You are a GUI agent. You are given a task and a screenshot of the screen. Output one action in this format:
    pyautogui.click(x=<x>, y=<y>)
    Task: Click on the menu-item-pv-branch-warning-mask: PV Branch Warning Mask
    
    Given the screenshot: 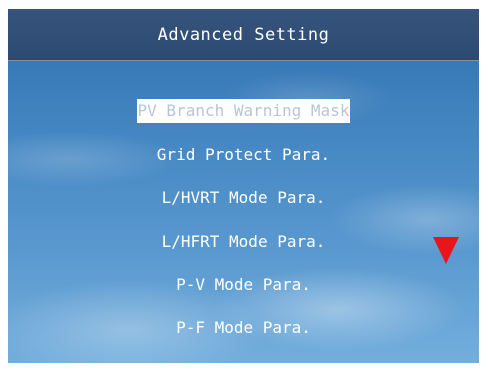 What is the action you would take?
    pyautogui.click(x=243, y=111)
    